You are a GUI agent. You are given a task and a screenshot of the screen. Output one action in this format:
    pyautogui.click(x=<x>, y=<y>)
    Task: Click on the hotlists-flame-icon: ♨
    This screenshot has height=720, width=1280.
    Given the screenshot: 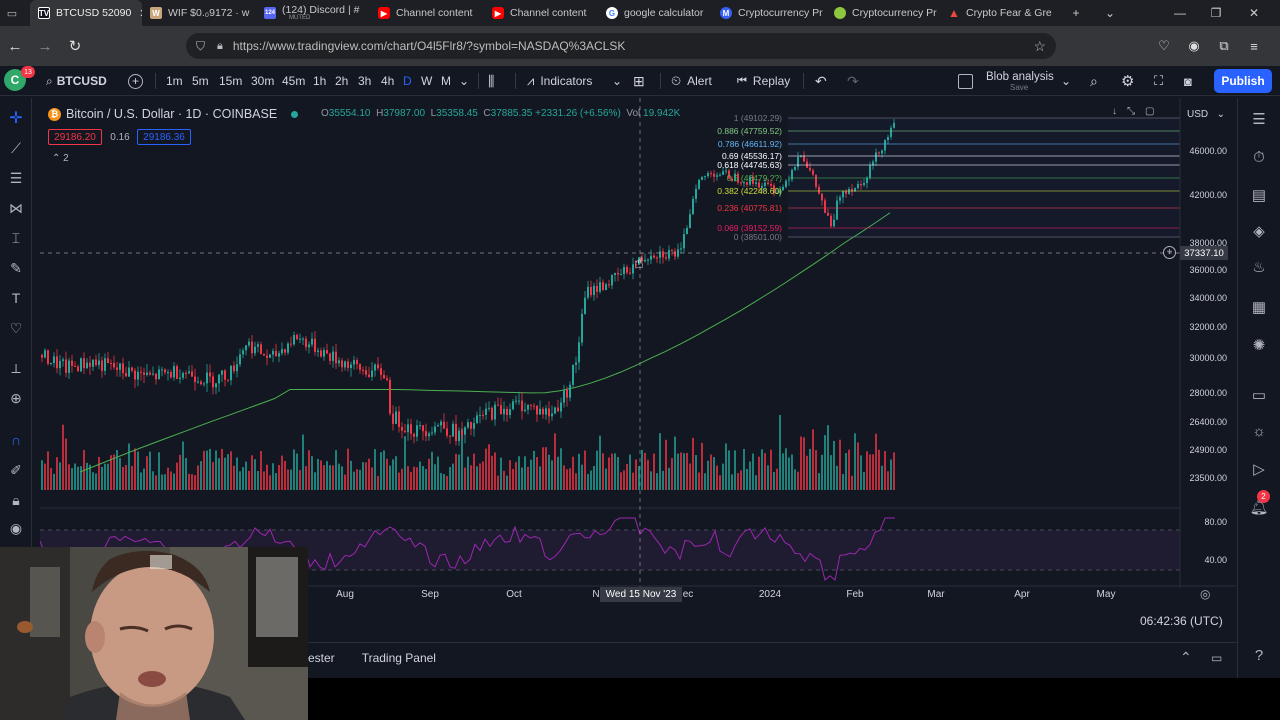 What is the action you would take?
    pyautogui.click(x=1259, y=267)
    